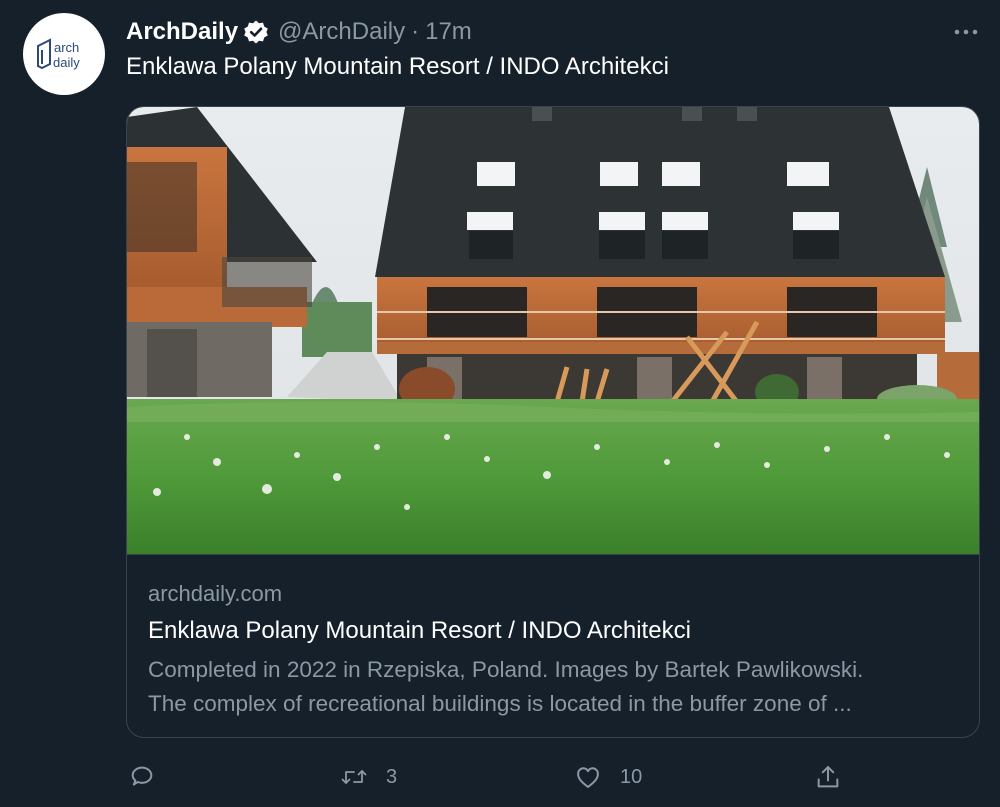 The image size is (1000, 807). I want to click on logo-text-top: arch, so click(66, 47).